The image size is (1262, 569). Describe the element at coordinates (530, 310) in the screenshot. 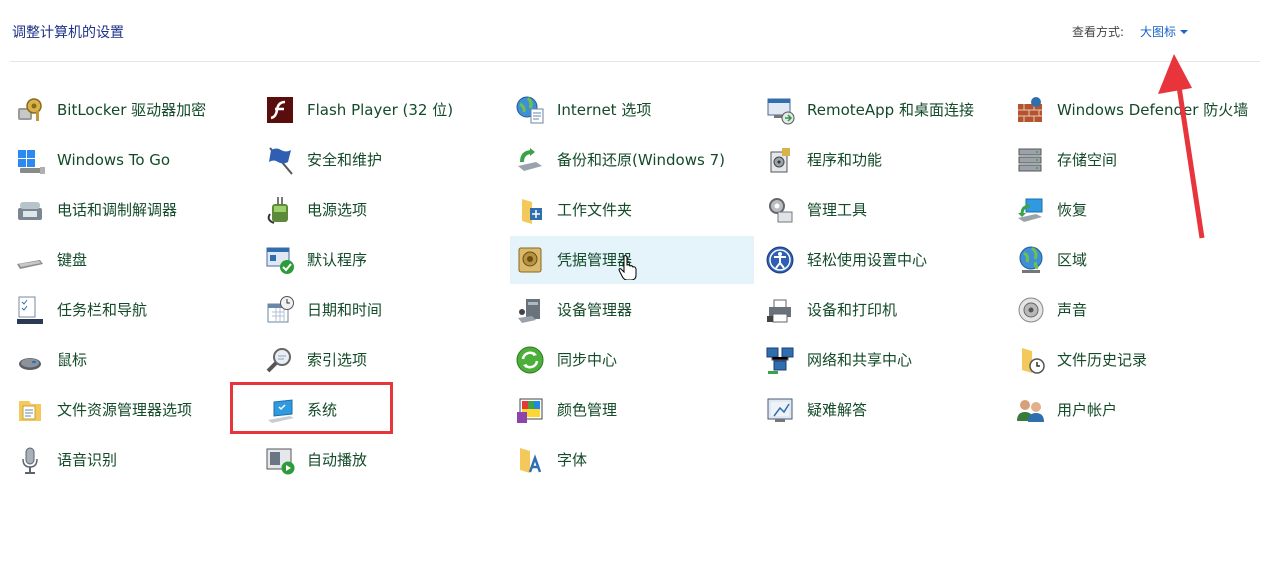

I see `device-manager-icon` at that location.